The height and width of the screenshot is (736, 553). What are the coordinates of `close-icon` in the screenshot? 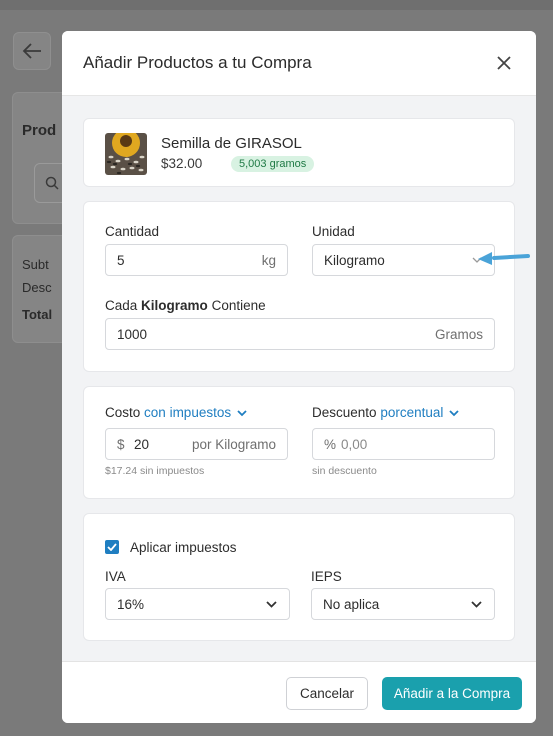 It's located at (504, 63).